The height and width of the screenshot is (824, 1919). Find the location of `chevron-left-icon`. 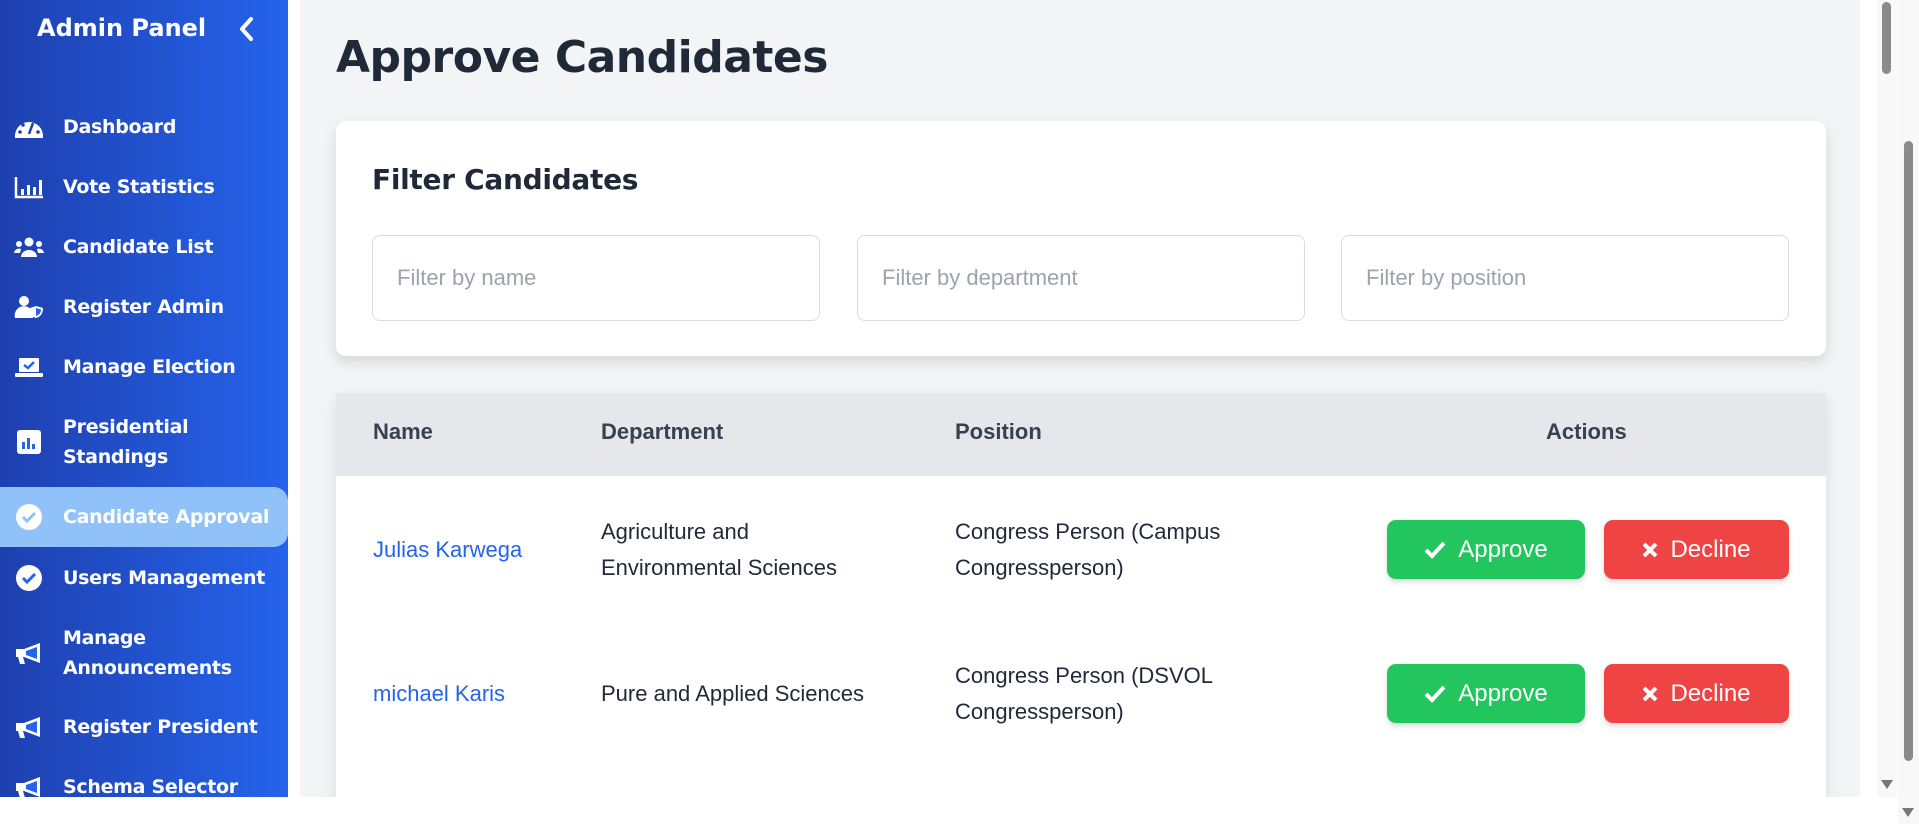

chevron-left-icon is located at coordinates (246, 29).